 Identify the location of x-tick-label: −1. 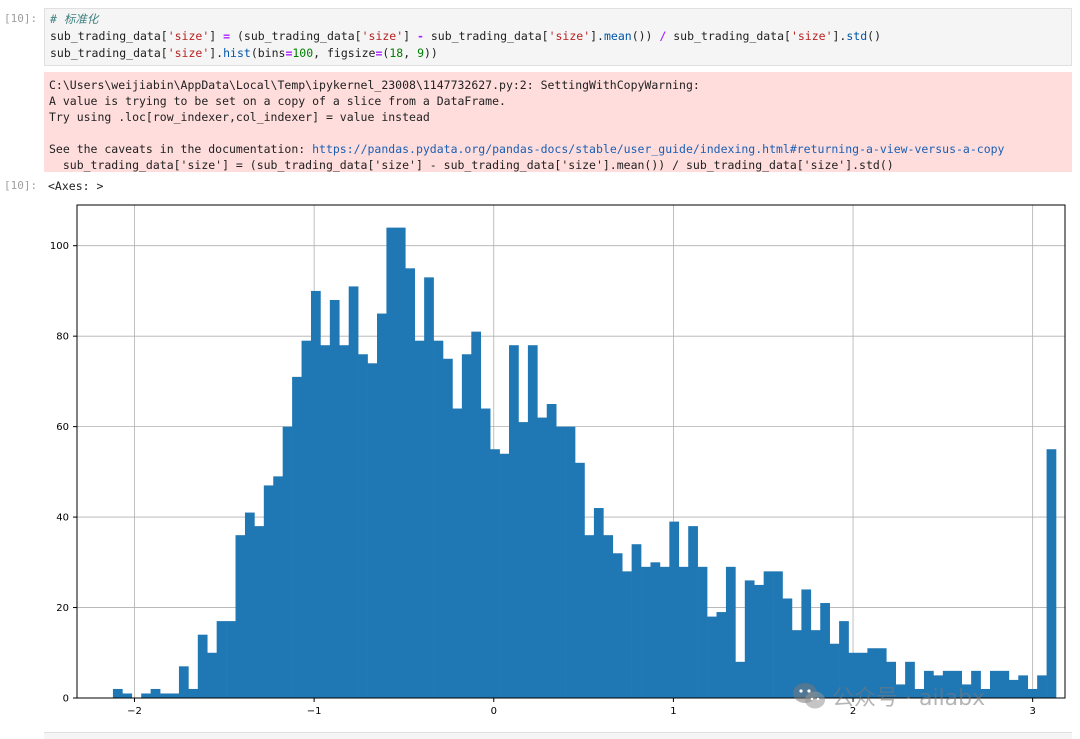
(314, 711).